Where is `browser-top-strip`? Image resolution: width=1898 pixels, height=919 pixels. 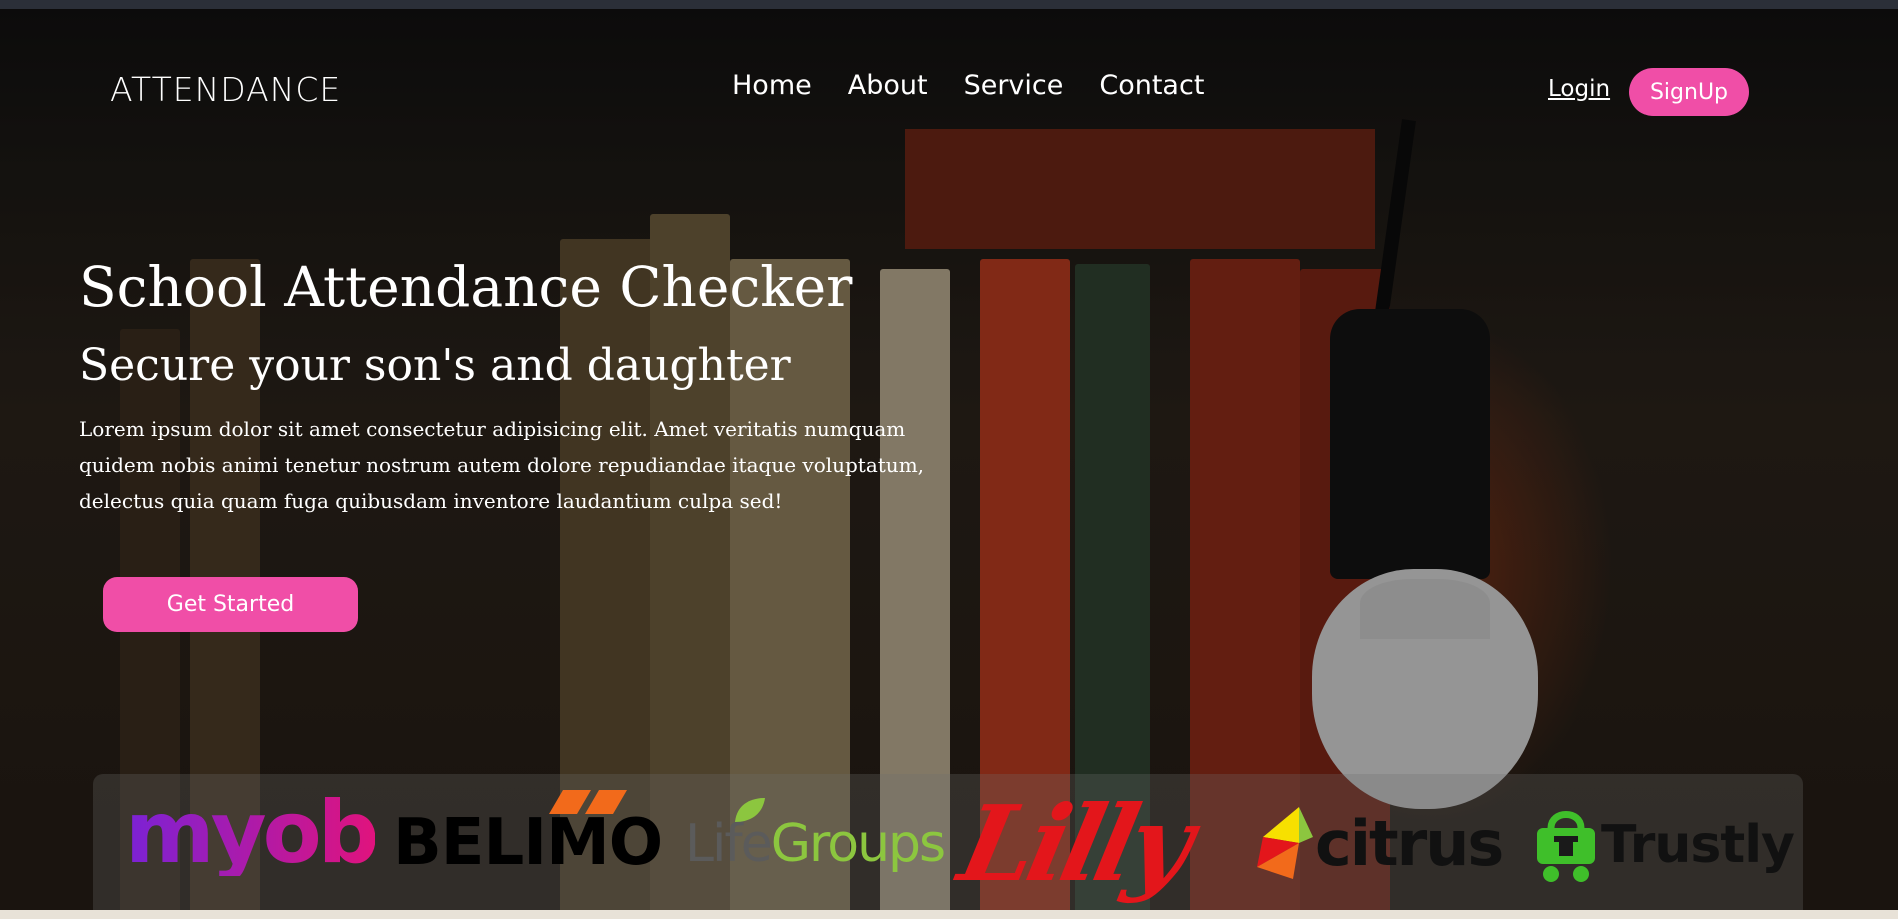 browser-top-strip is located at coordinates (949, 4).